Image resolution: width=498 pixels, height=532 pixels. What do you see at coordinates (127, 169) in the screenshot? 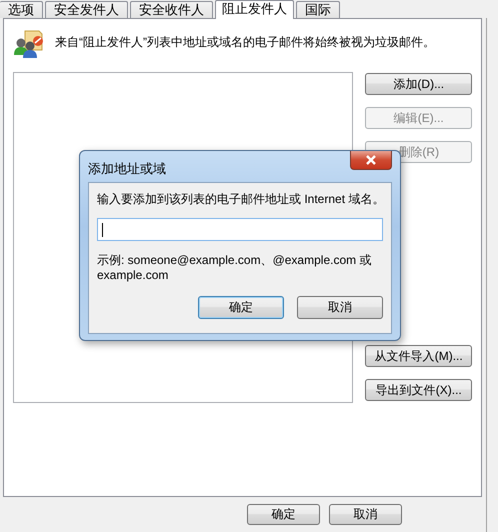
I see `dialog-title: 添加地址或域` at bounding box center [127, 169].